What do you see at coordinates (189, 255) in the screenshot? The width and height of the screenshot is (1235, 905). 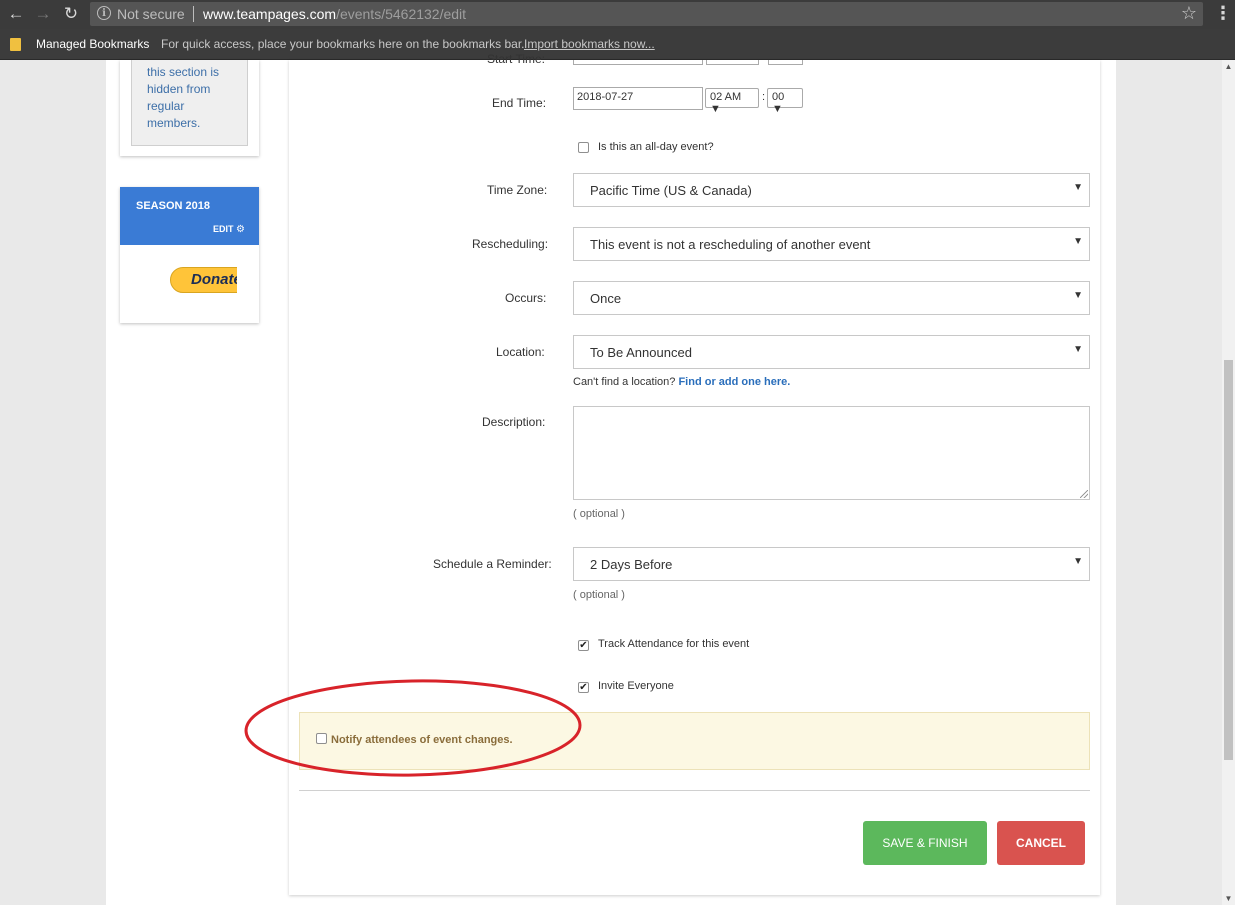 I see `season-card: SEASON 2018 EDIT ⚙ Donate` at bounding box center [189, 255].